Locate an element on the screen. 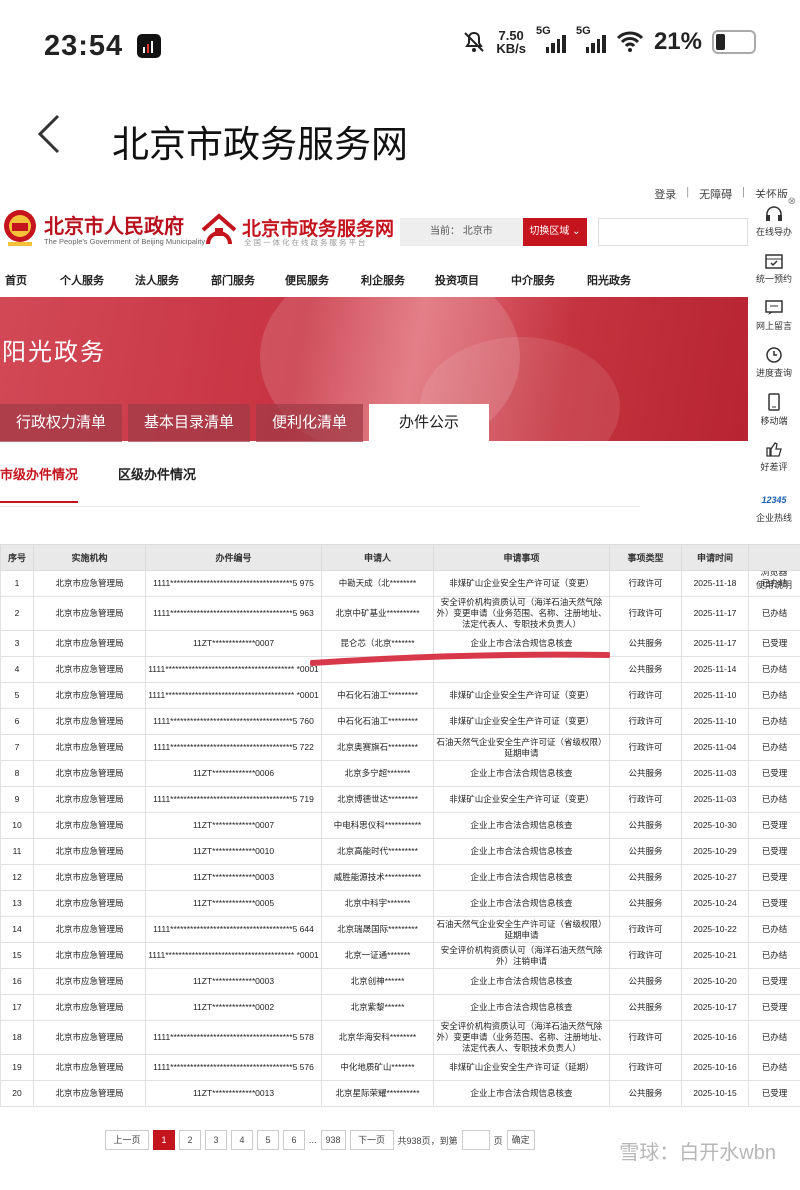 Image resolution: width=800 pixels, height=1190 pixels. clock: 23:54 is located at coordinates (84, 46).